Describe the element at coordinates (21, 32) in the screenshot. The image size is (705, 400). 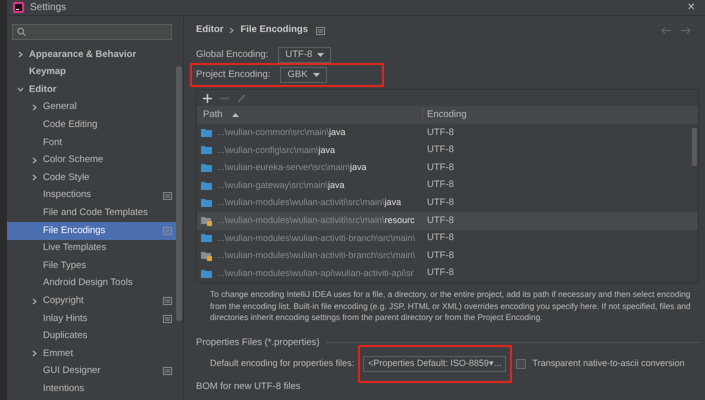
I see `search-icon` at that location.